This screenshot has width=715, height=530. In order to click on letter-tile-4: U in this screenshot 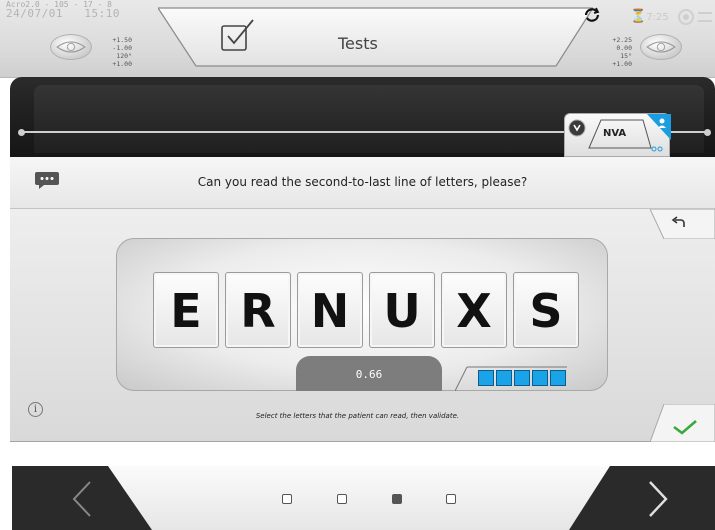, I will do `click(402, 310)`.